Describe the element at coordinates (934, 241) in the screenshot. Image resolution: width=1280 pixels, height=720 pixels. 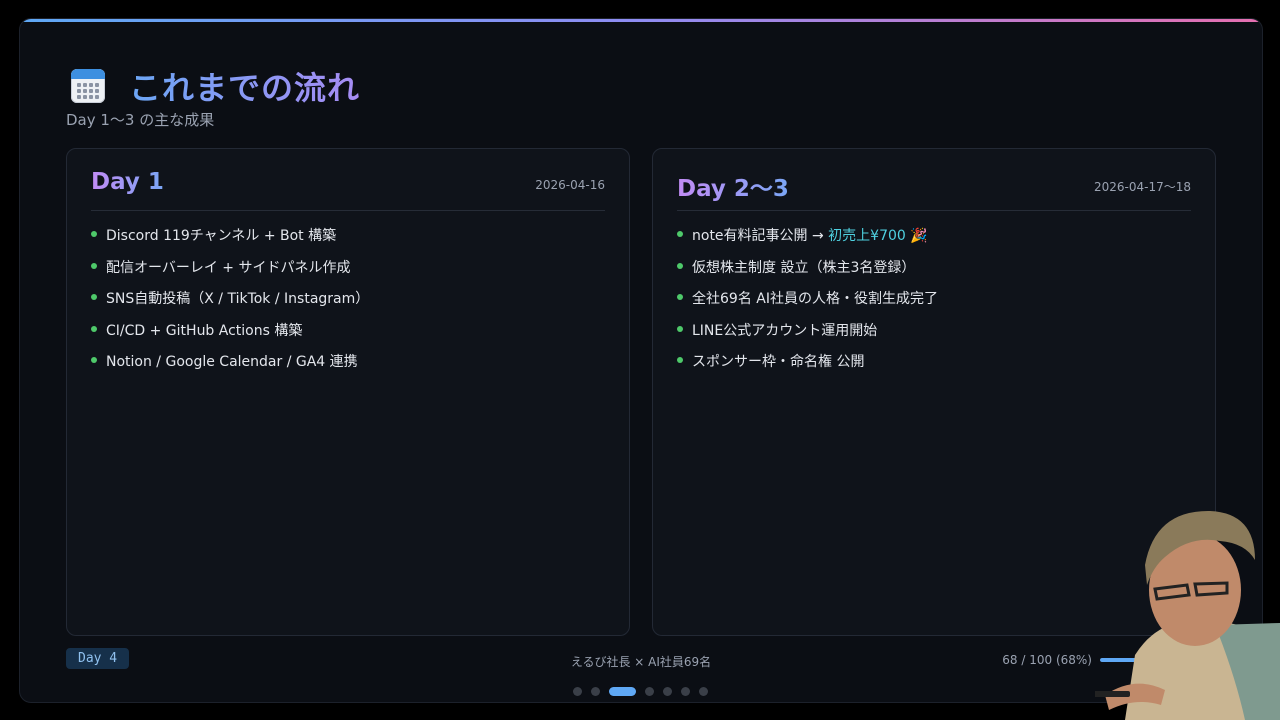
I see `list-item: note有料記事公開 → 初売上¥700 🎉` at that location.